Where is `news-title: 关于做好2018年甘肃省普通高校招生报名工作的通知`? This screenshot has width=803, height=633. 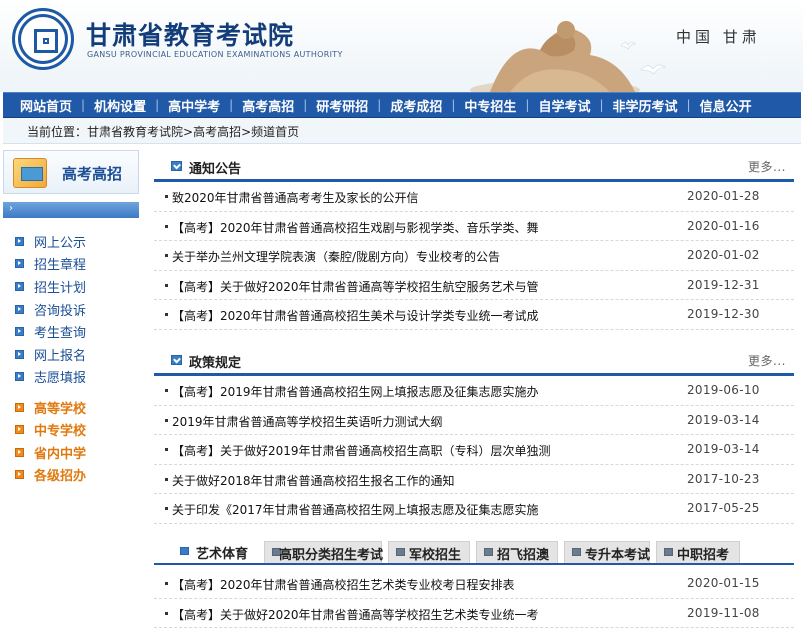 news-title: 关于做好2018年甘肃省普通高校招生报名工作的通知 is located at coordinates (422, 480).